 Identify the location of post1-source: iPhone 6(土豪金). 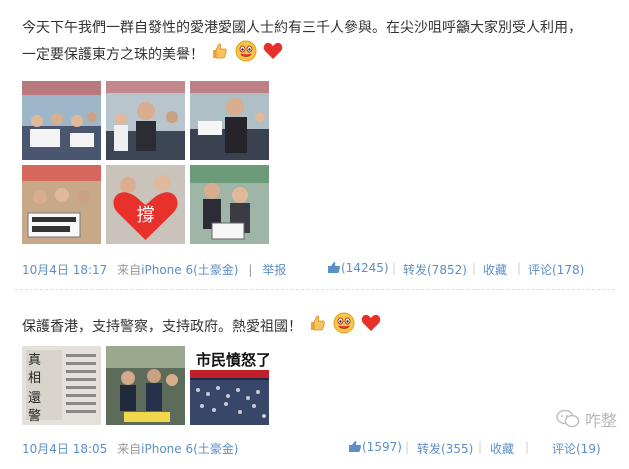
(189, 270).